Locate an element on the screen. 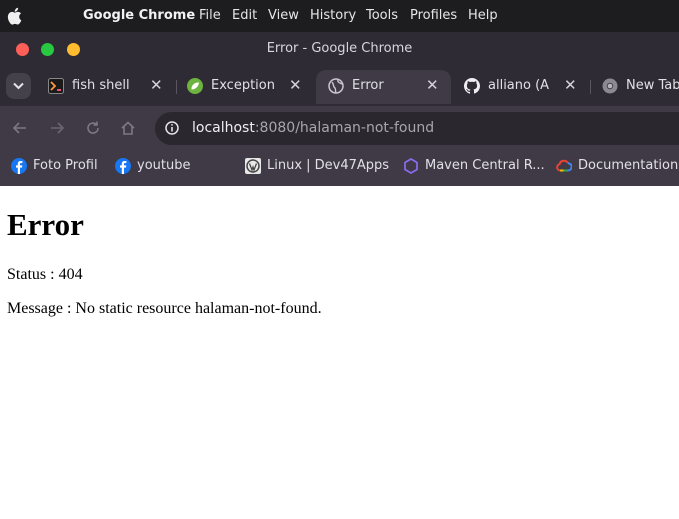 The height and width of the screenshot is (519, 679). tab-title: Exception H is located at coordinates (245, 85).